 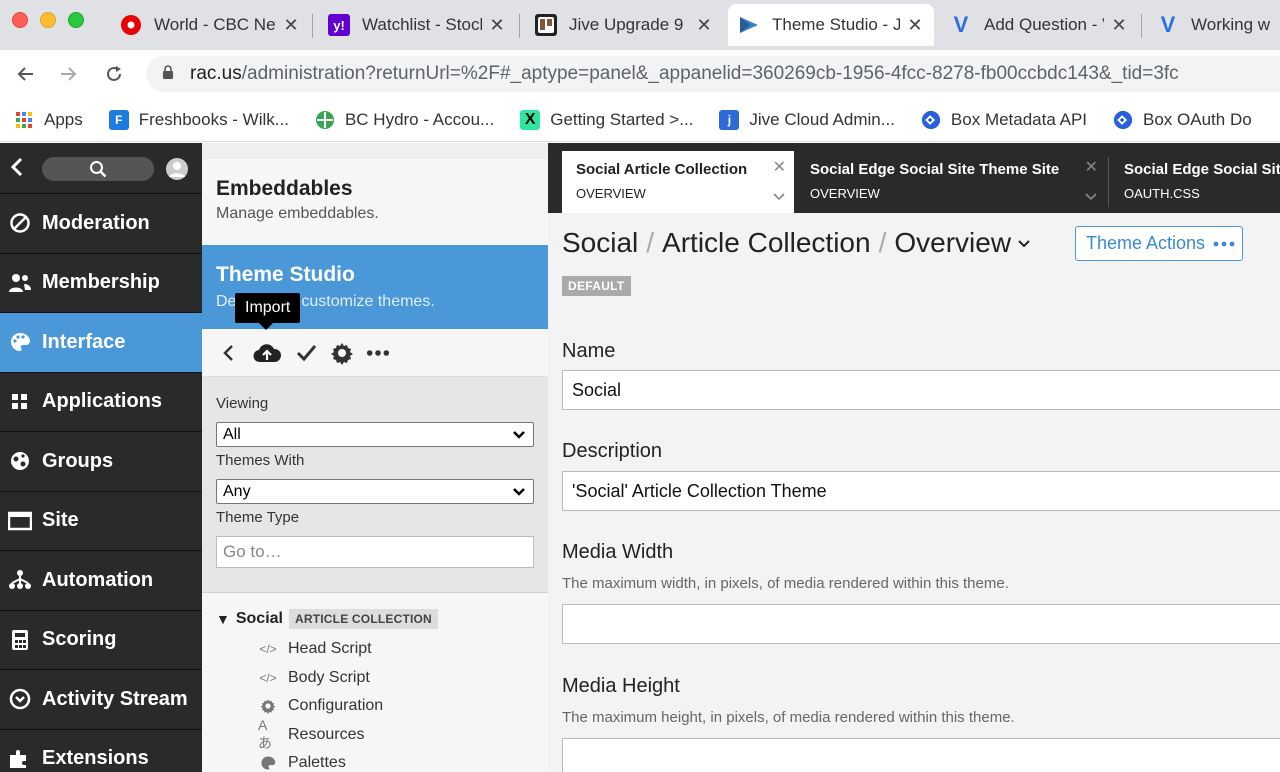 What do you see at coordinates (831, 25) in the screenshot?
I see `browser-tab-theme-studio: Theme Studio - Jive ✕` at bounding box center [831, 25].